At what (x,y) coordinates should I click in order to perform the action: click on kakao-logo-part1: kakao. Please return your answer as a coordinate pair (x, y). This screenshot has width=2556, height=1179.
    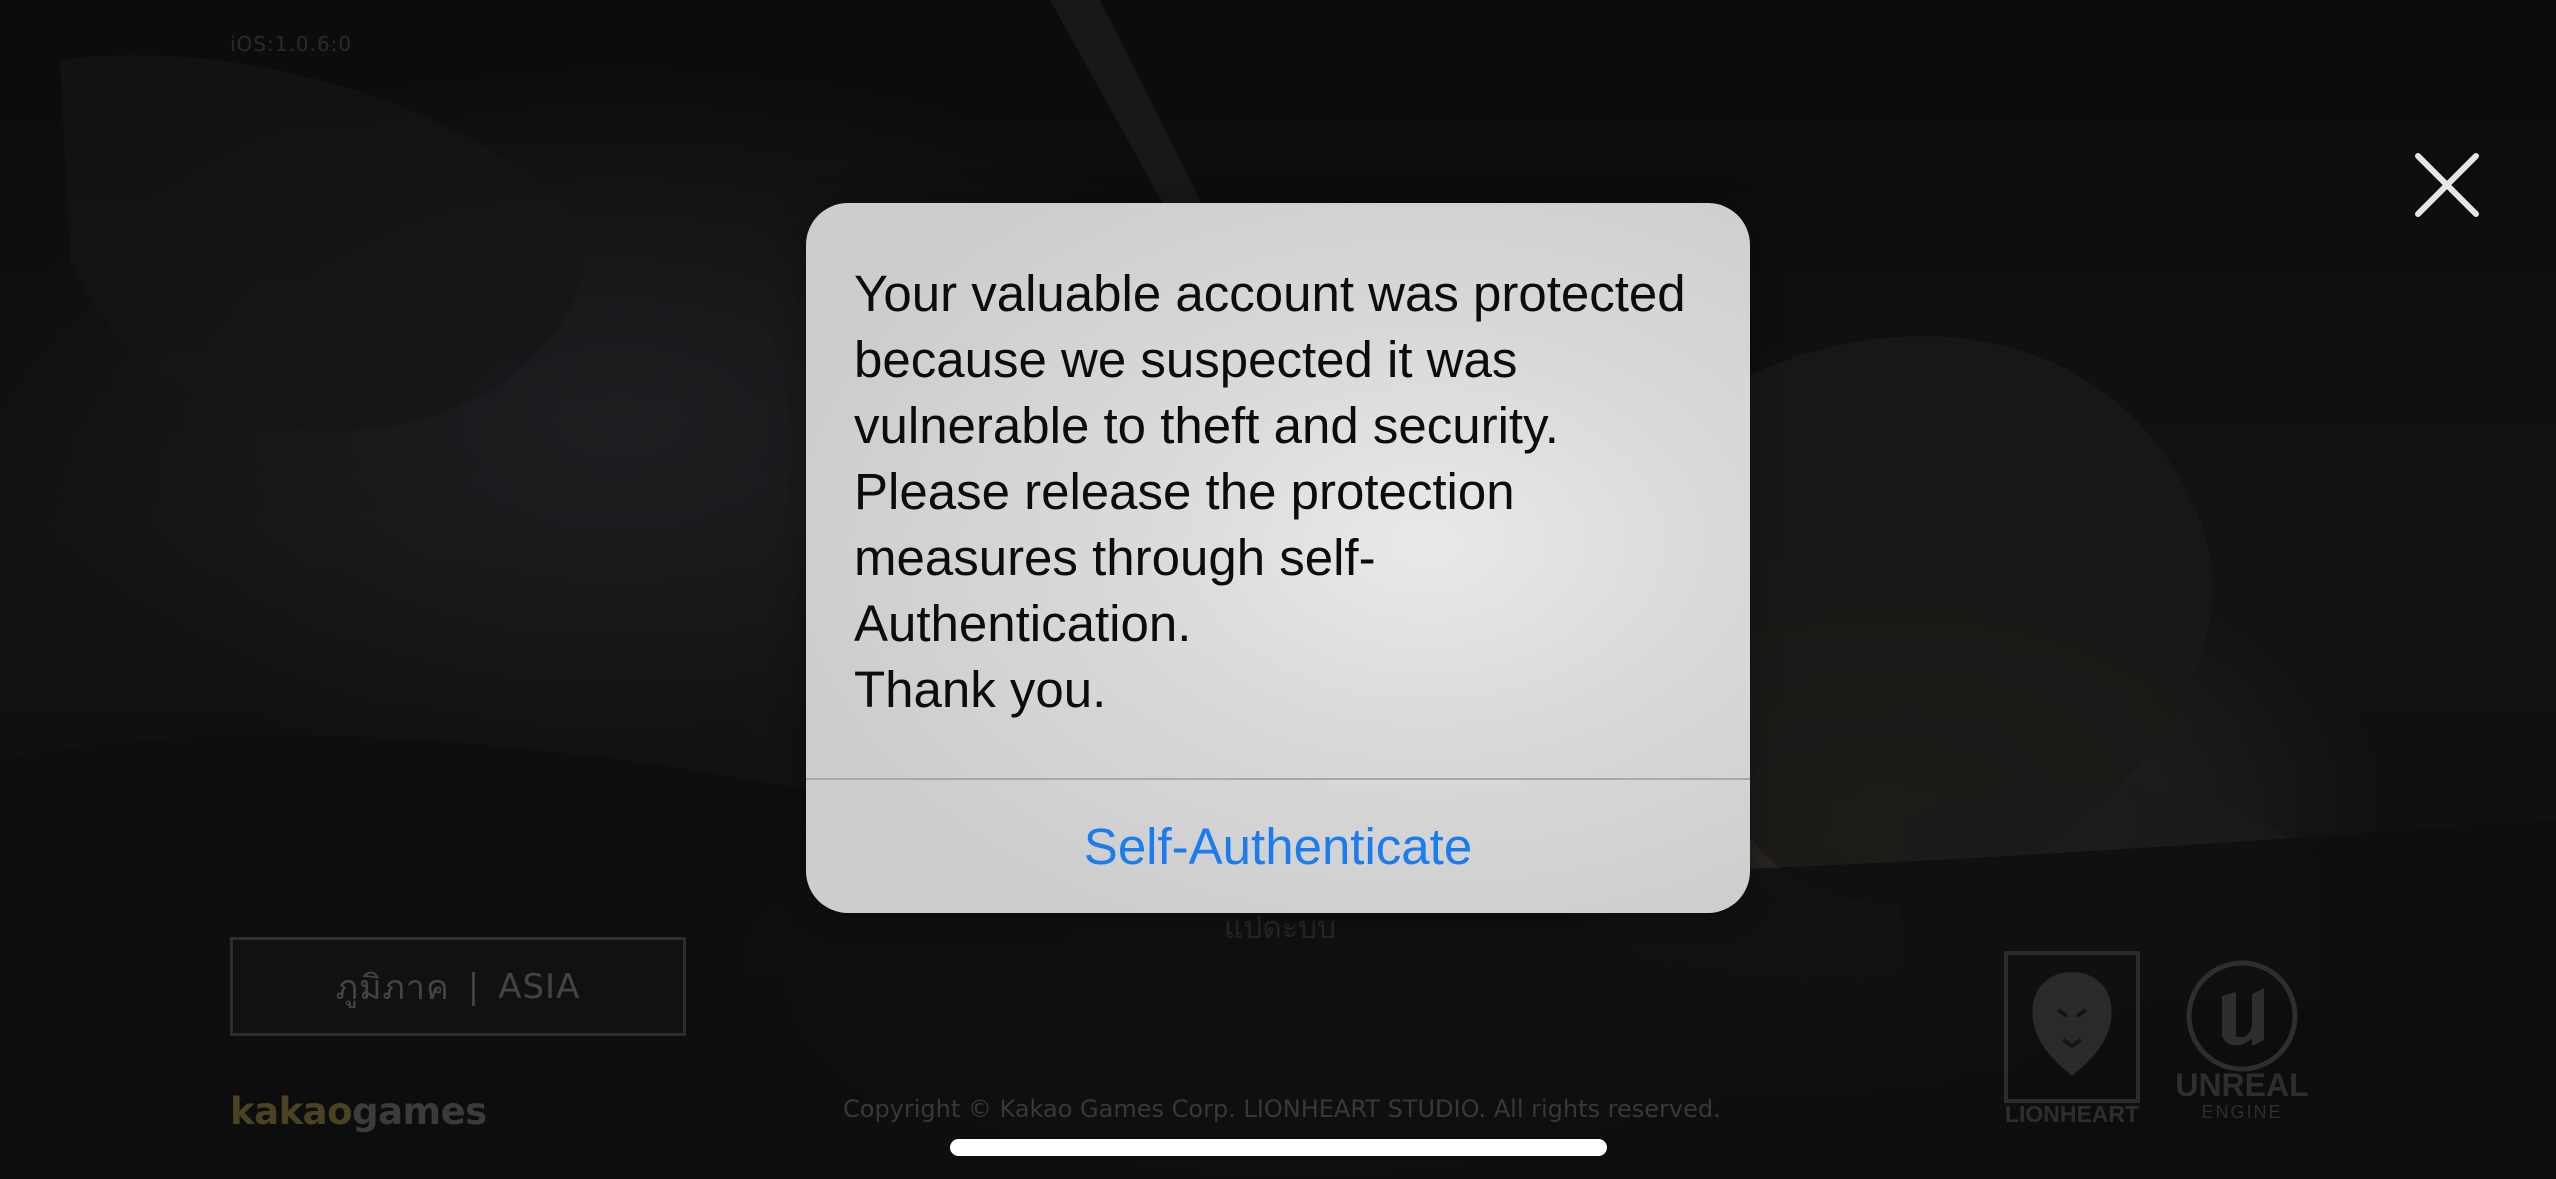
    Looking at the image, I should click on (291, 1111).